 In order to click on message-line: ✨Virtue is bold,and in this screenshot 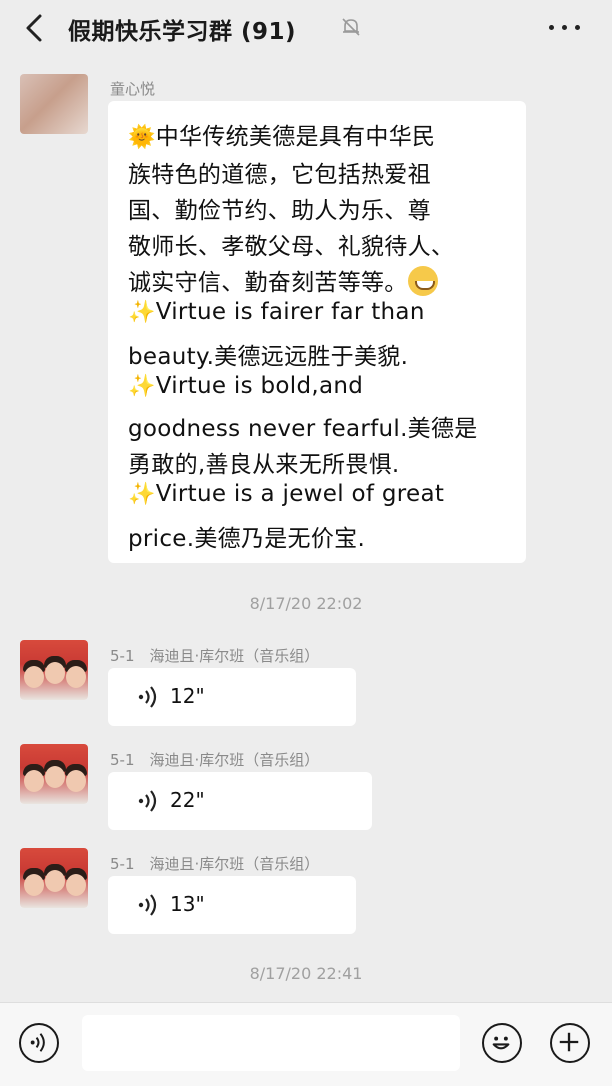, I will do `click(246, 386)`.